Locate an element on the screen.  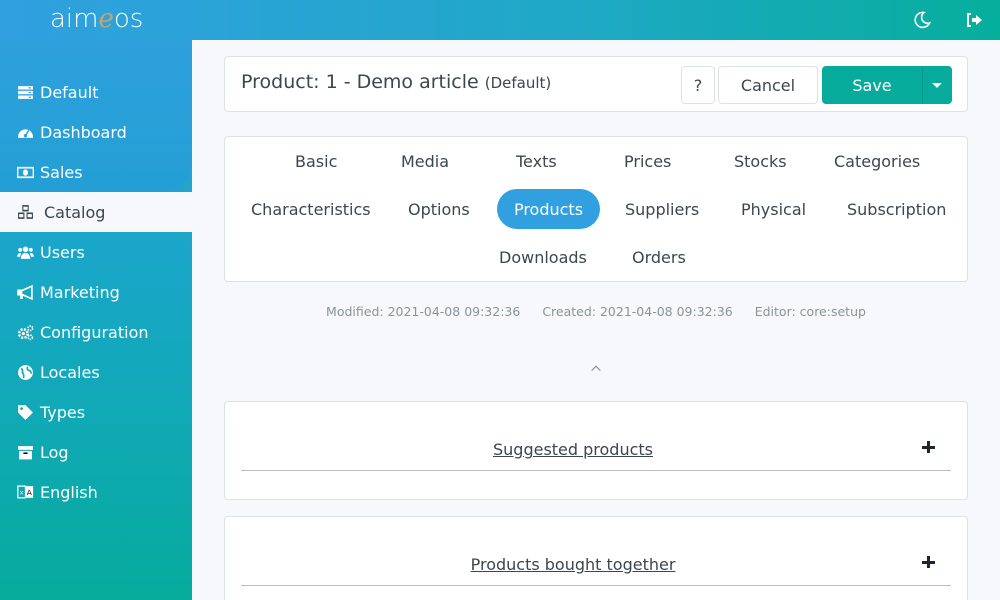
sidebar-item-types: Types is located at coordinates (96, 412).